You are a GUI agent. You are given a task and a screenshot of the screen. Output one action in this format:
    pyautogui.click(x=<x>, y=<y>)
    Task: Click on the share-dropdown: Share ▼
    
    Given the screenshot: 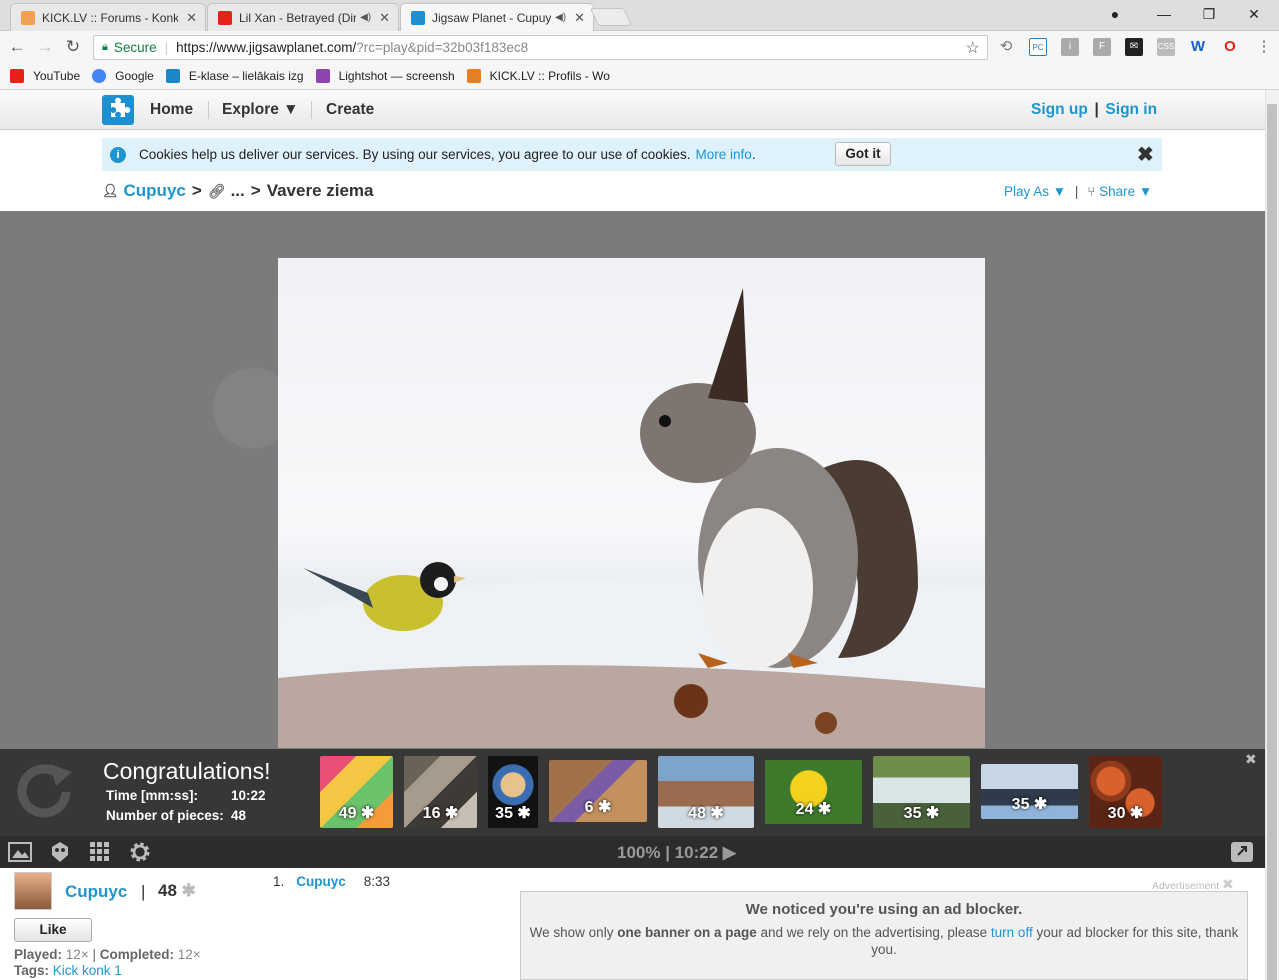 What is the action you would take?
    pyautogui.click(x=1125, y=191)
    